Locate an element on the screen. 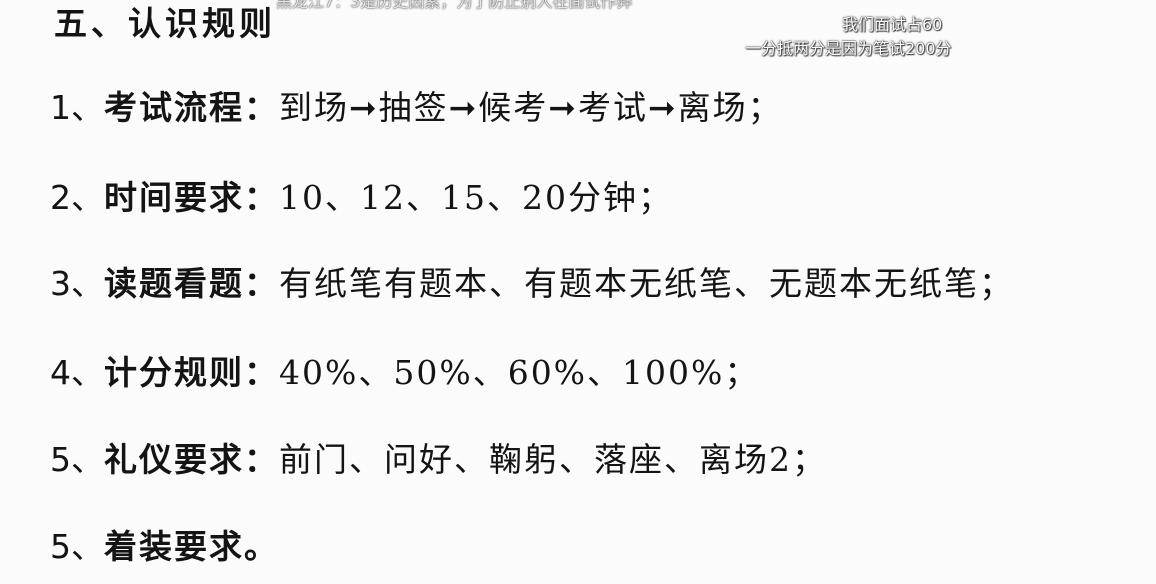 Image resolution: width=1156 pixels, height=584 pixels. item-label: 考试流程： is located at coordinates (191, 107).